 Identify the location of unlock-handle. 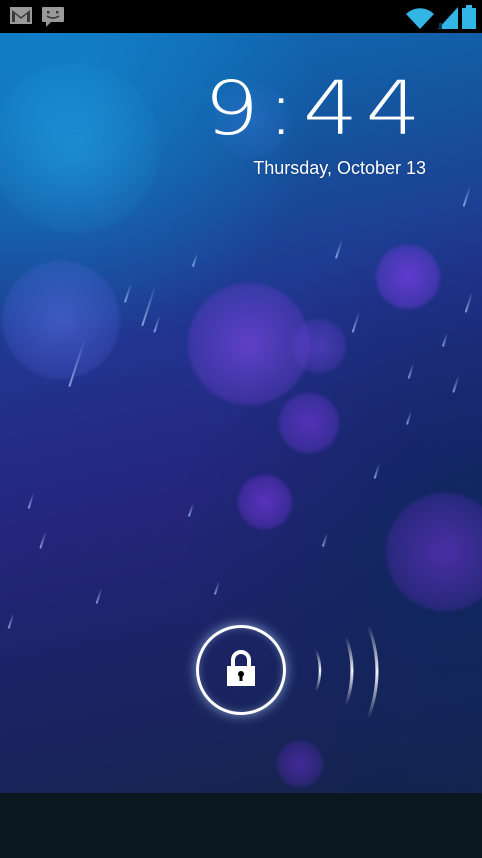
(241, 670).